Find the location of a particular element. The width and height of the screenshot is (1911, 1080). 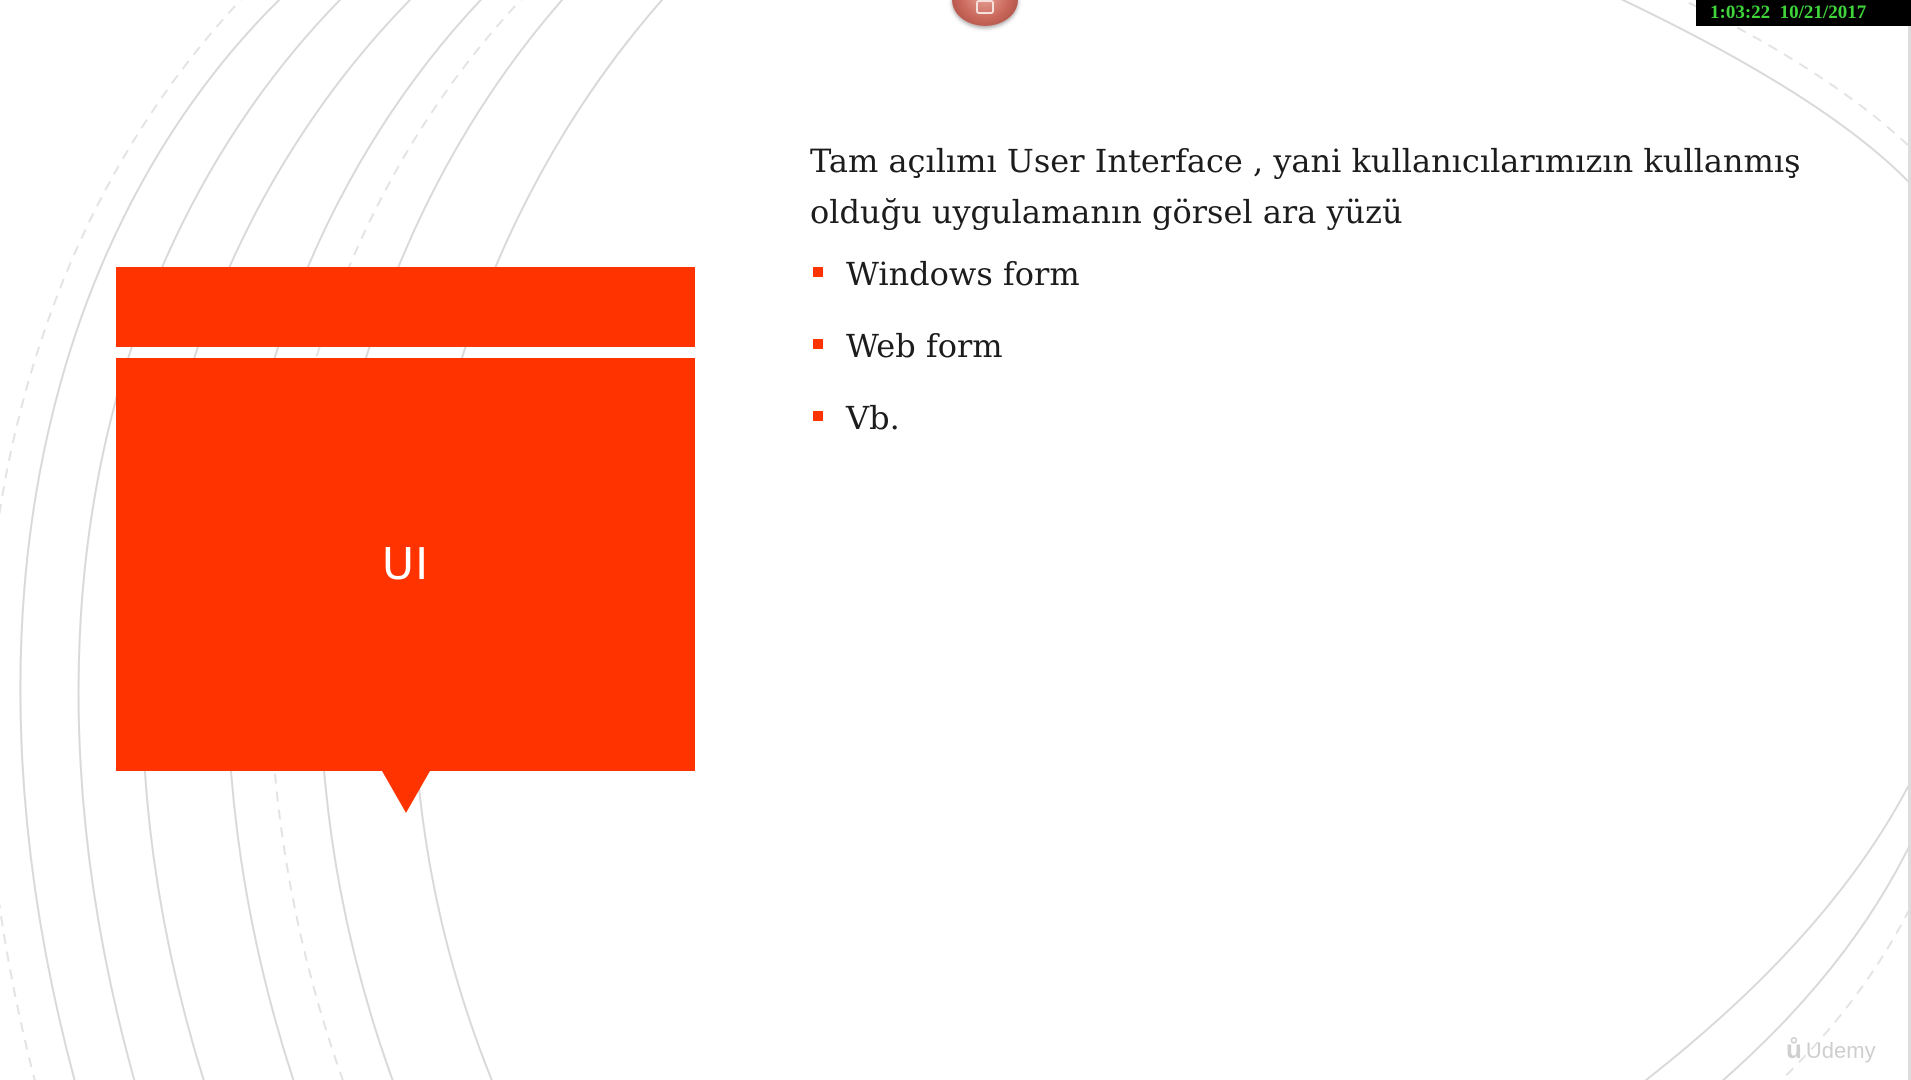

bullet-item-web-form: Web form is located at coordinates (1325, 346).